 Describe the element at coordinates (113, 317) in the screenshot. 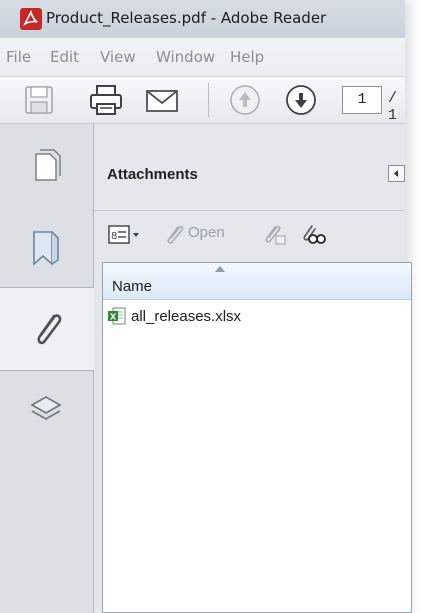

I see `svg-text: X` at that location.